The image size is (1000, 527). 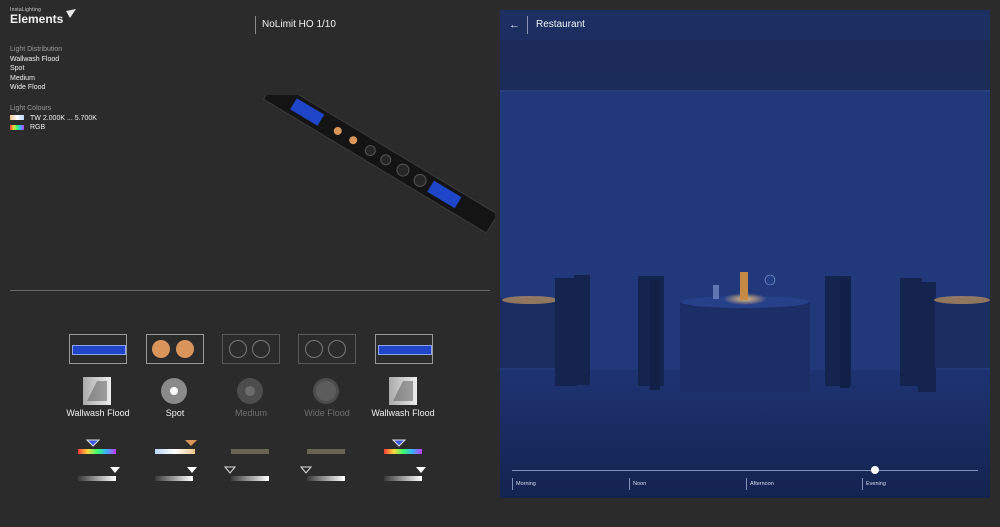 I want to click on module-wide-flood, so click(x=327, y=349).